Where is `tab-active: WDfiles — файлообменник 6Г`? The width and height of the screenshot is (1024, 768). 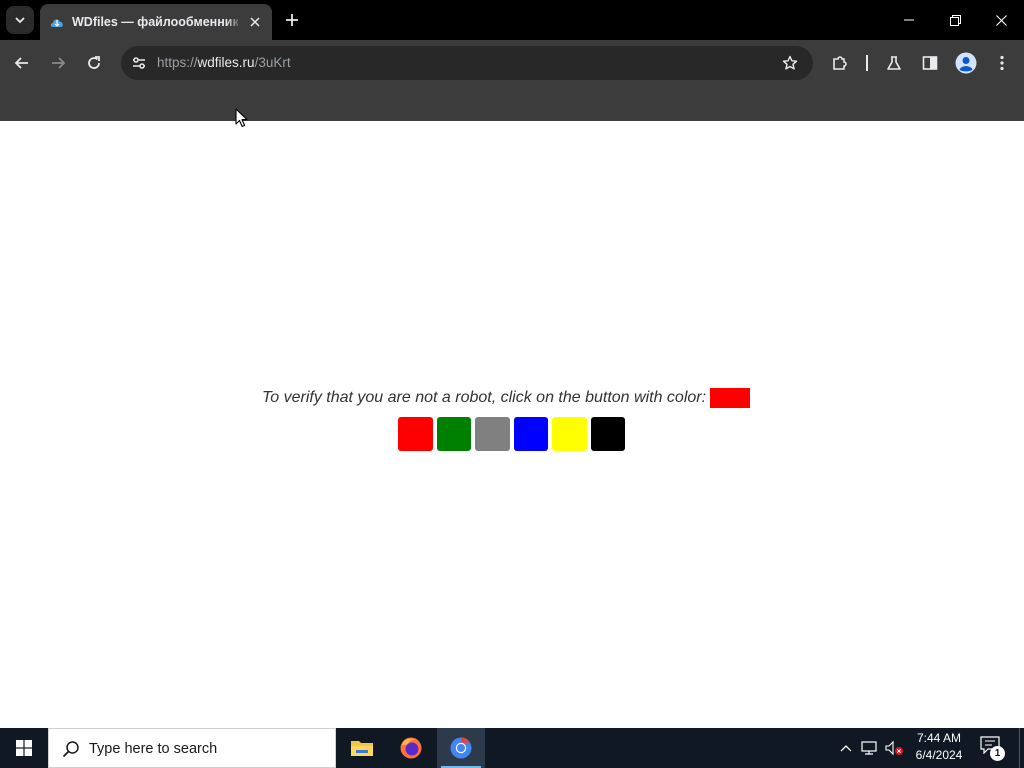 tab-active: WDfiles — файлообменник 6Г is located at coordinates (156, 22).